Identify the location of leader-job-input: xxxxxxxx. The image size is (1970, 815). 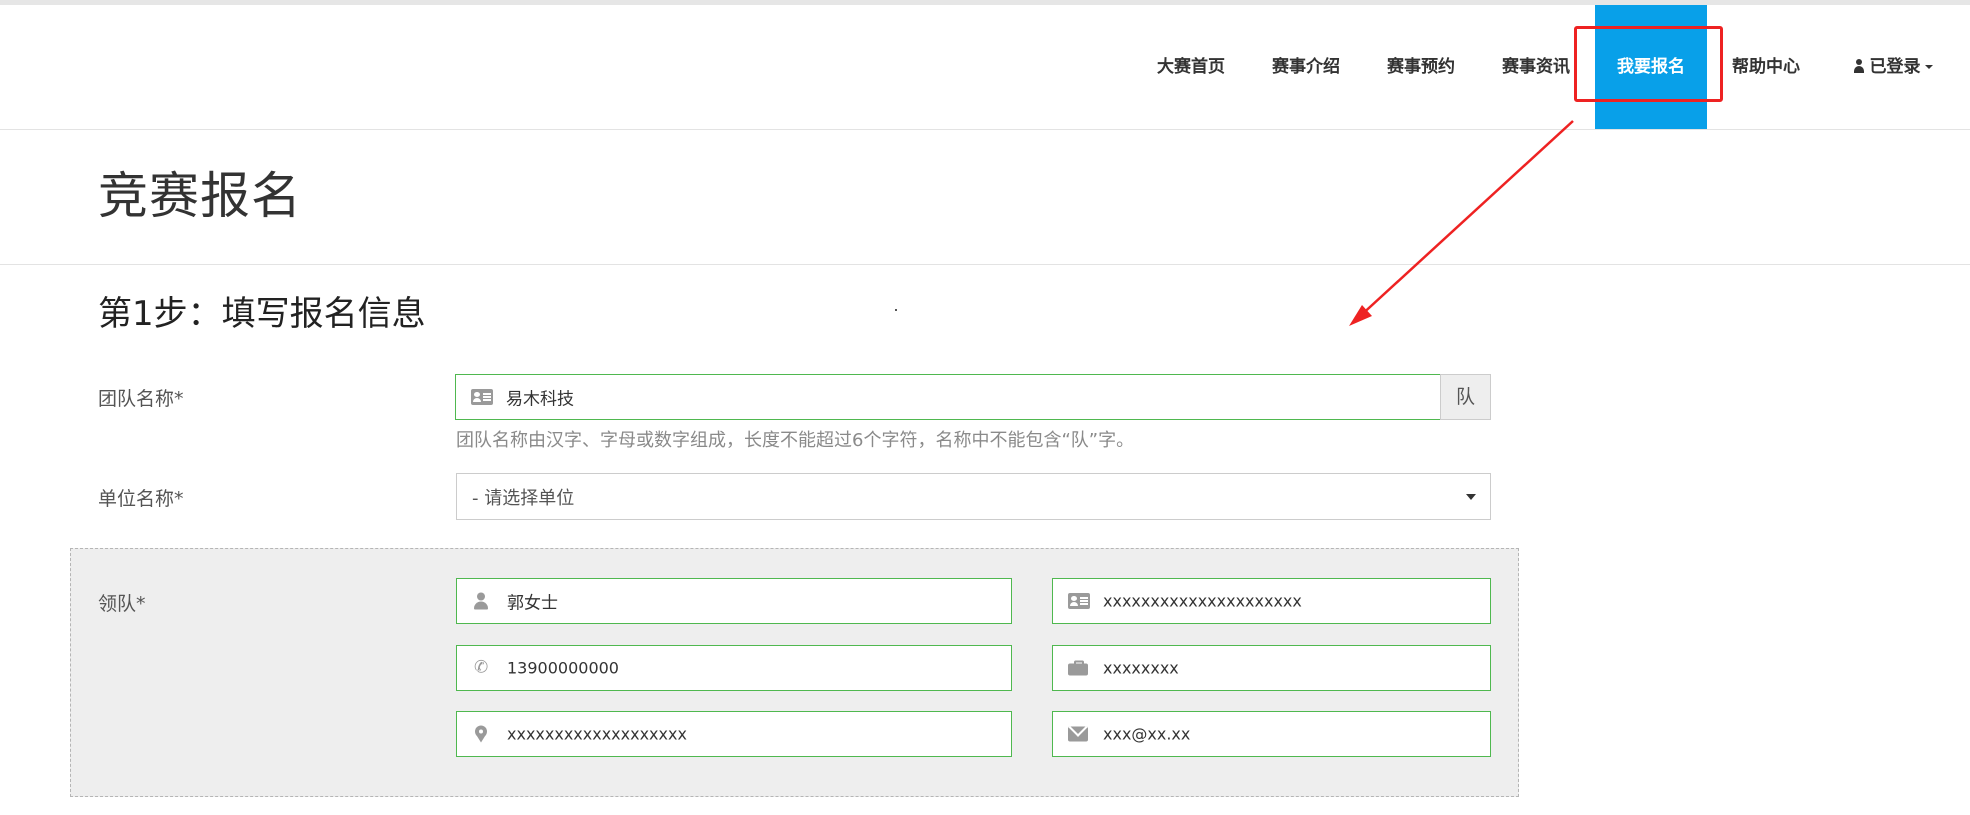
(1271, 668).